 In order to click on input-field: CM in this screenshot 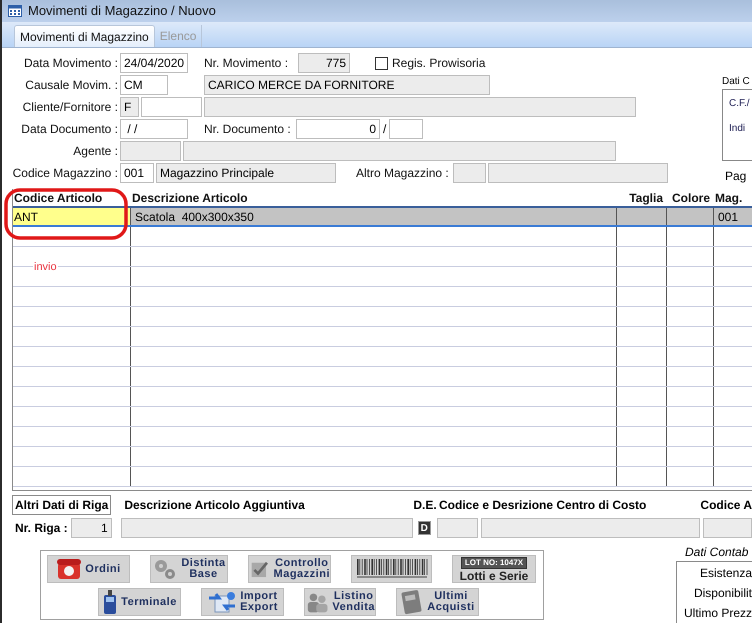, I will do `click(144, 85)`.